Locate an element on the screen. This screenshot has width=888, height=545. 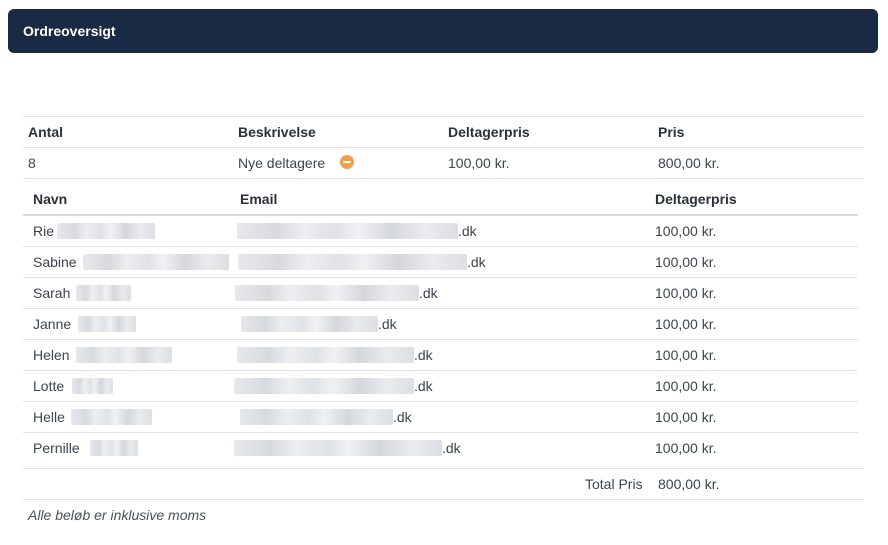
order-deltagerpris: 100,00 kr. is located at coordinates (479, 163).